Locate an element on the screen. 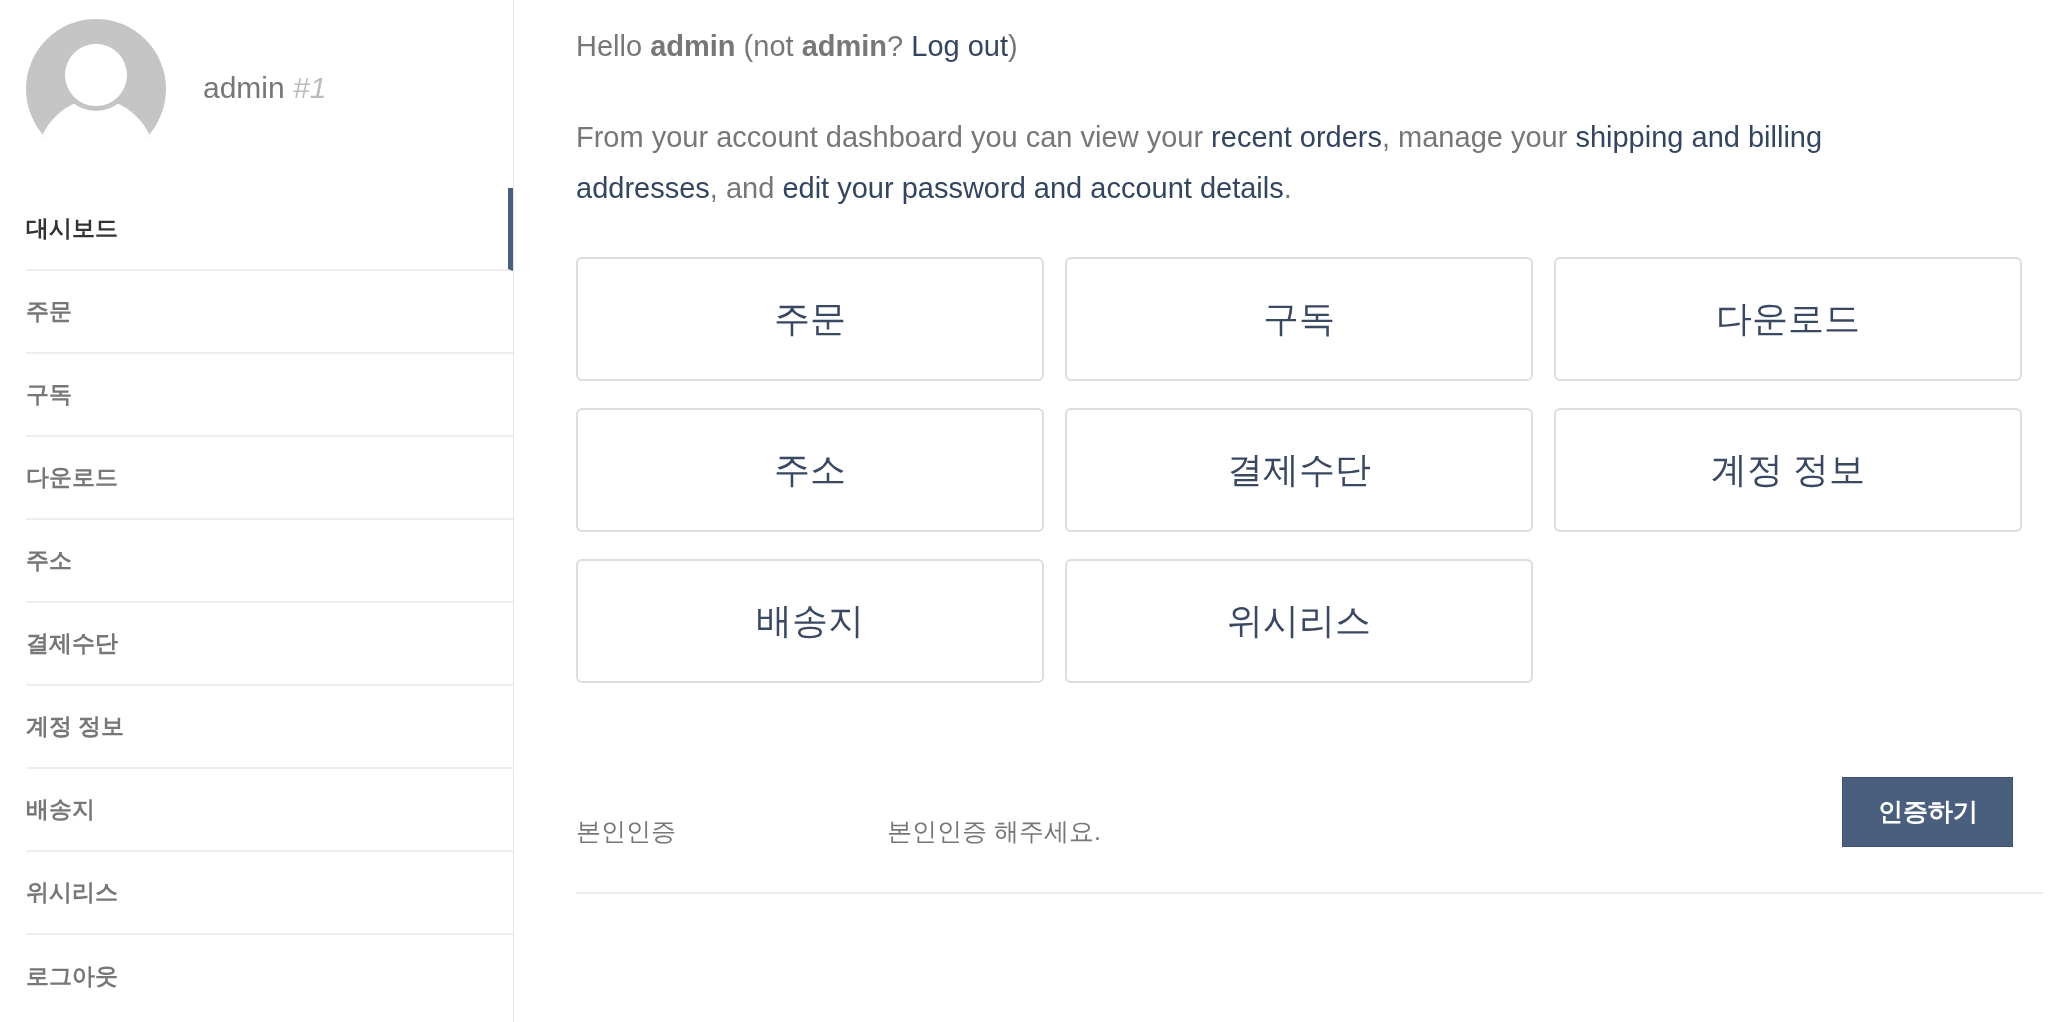 This screenshot has width=2060, height=1022. menu-tile: 계정 정보 is located at coordinates (1788, 470).